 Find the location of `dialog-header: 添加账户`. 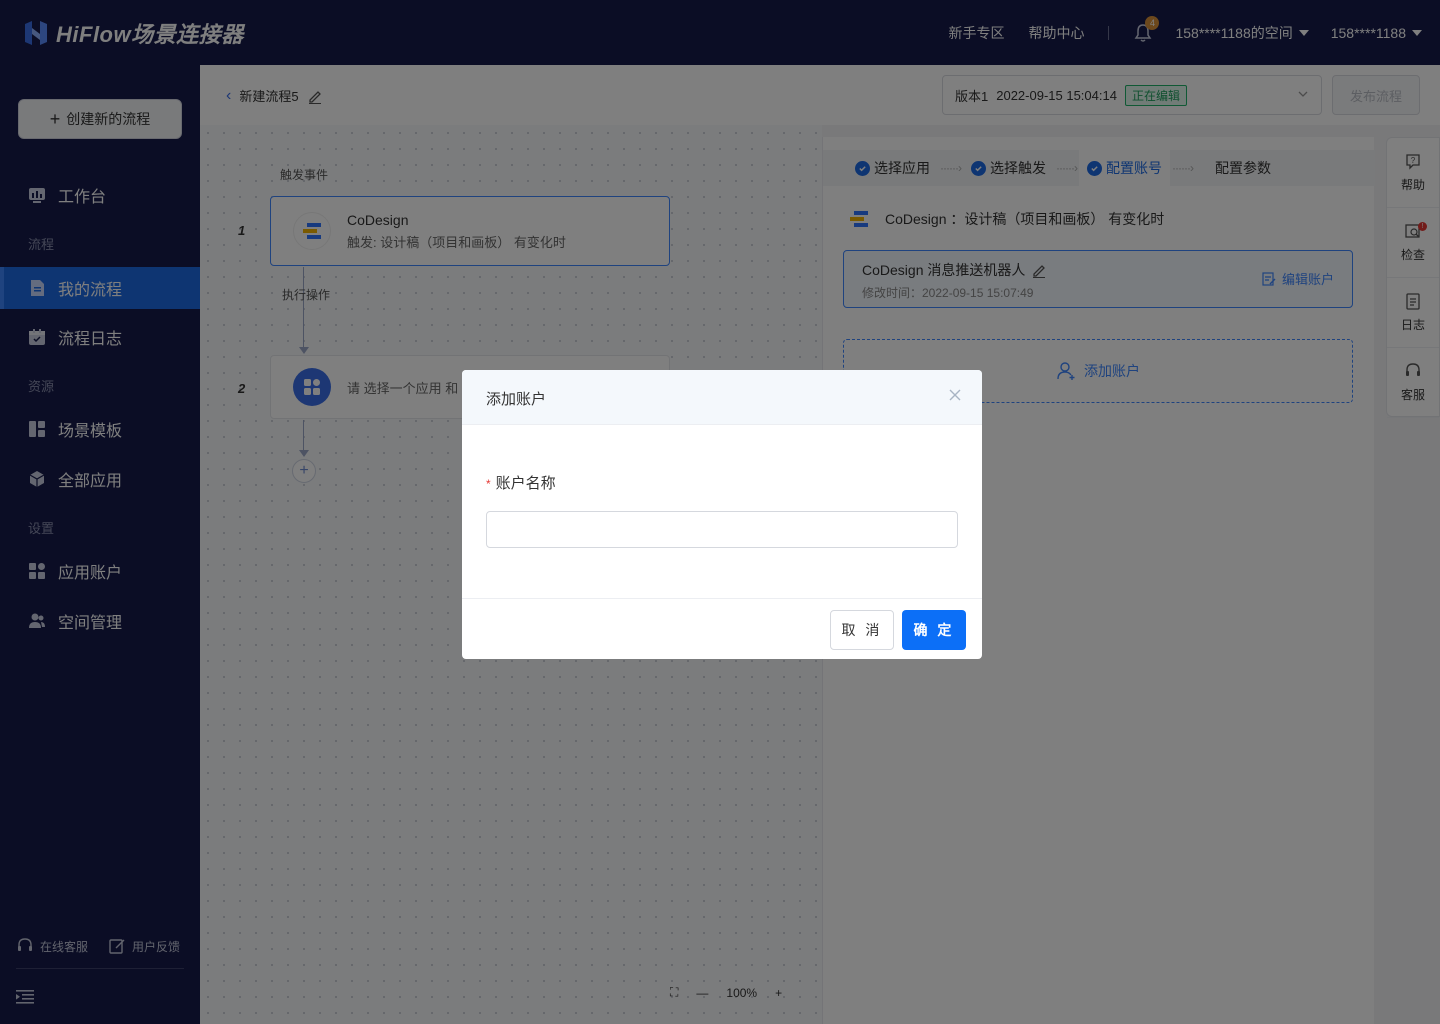

dialog-header: 添加账户 is located at coordinates (722, 397).